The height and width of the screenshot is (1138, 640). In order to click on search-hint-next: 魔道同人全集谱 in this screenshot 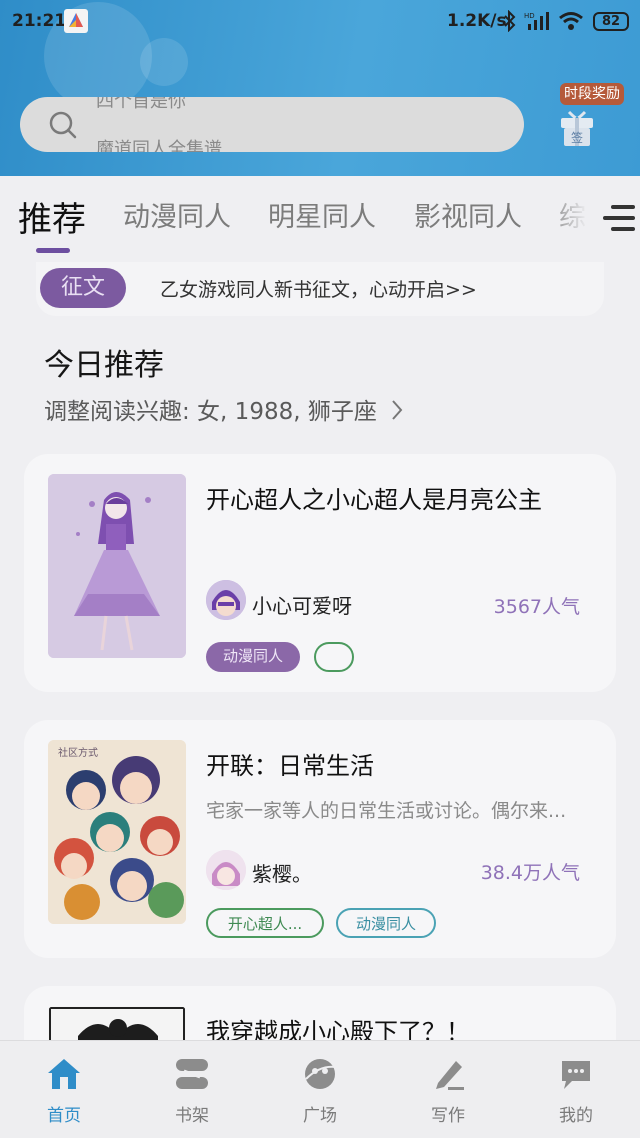, I will do `click(159, 145)`.